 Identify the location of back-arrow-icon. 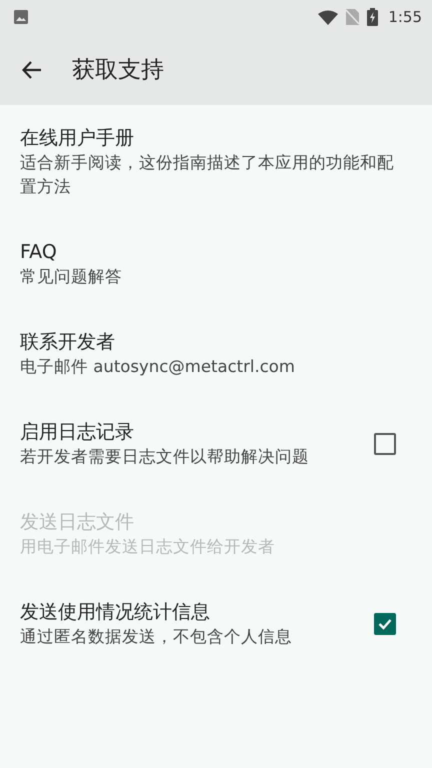
(32, 69).